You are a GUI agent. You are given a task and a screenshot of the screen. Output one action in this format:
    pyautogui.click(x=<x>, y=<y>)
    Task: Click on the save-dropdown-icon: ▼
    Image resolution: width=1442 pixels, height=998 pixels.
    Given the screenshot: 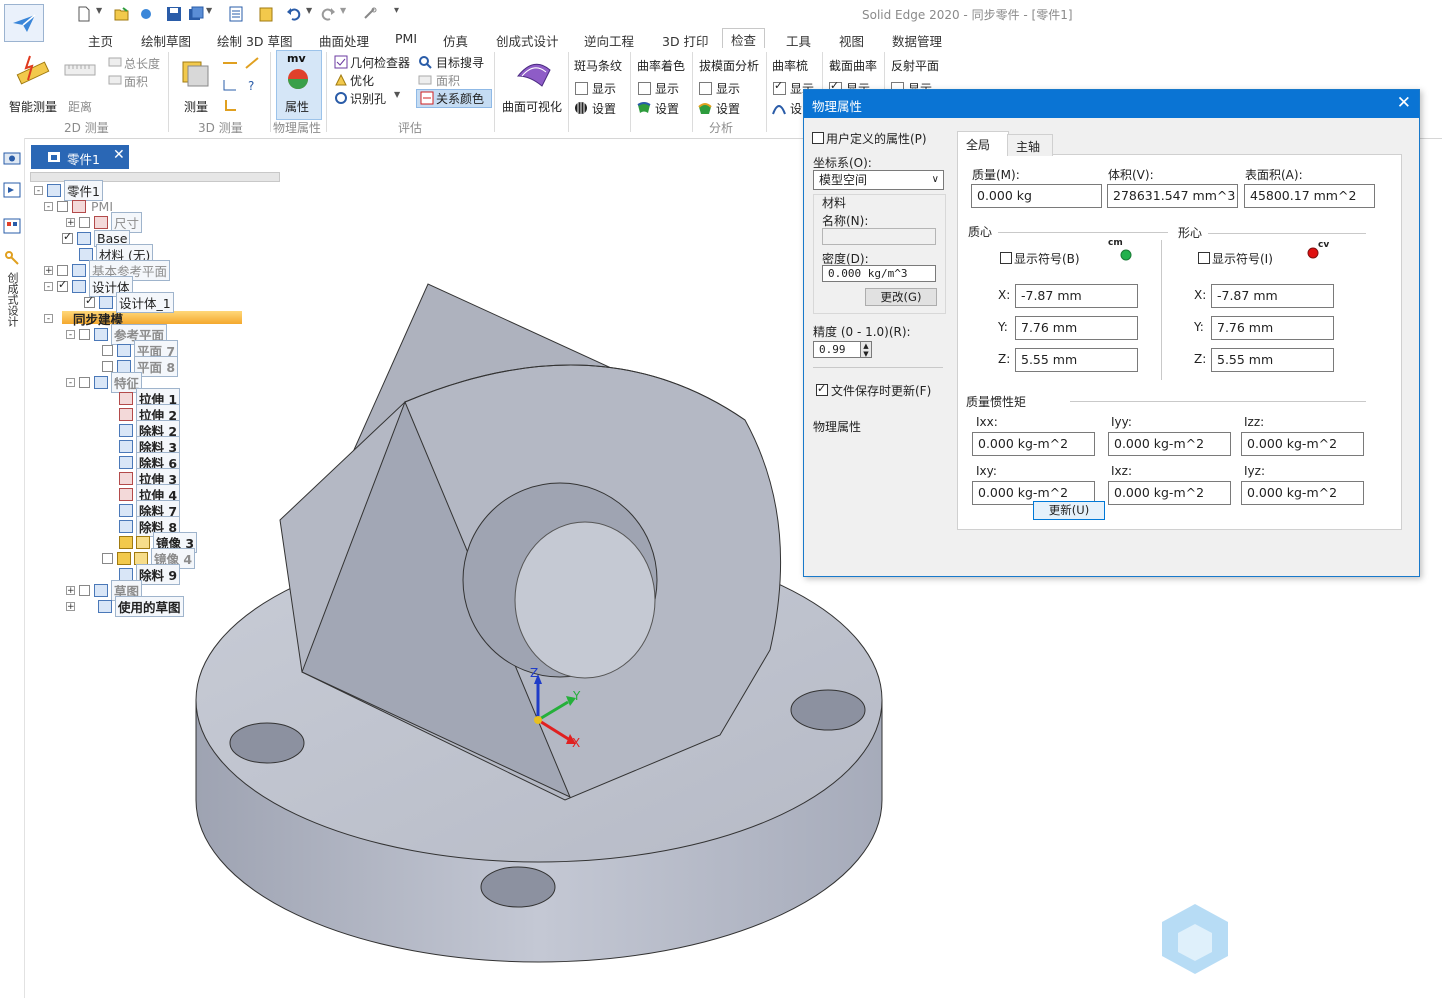 What is the action you would take?
    pyautogui.click(x=209, y=10)
    